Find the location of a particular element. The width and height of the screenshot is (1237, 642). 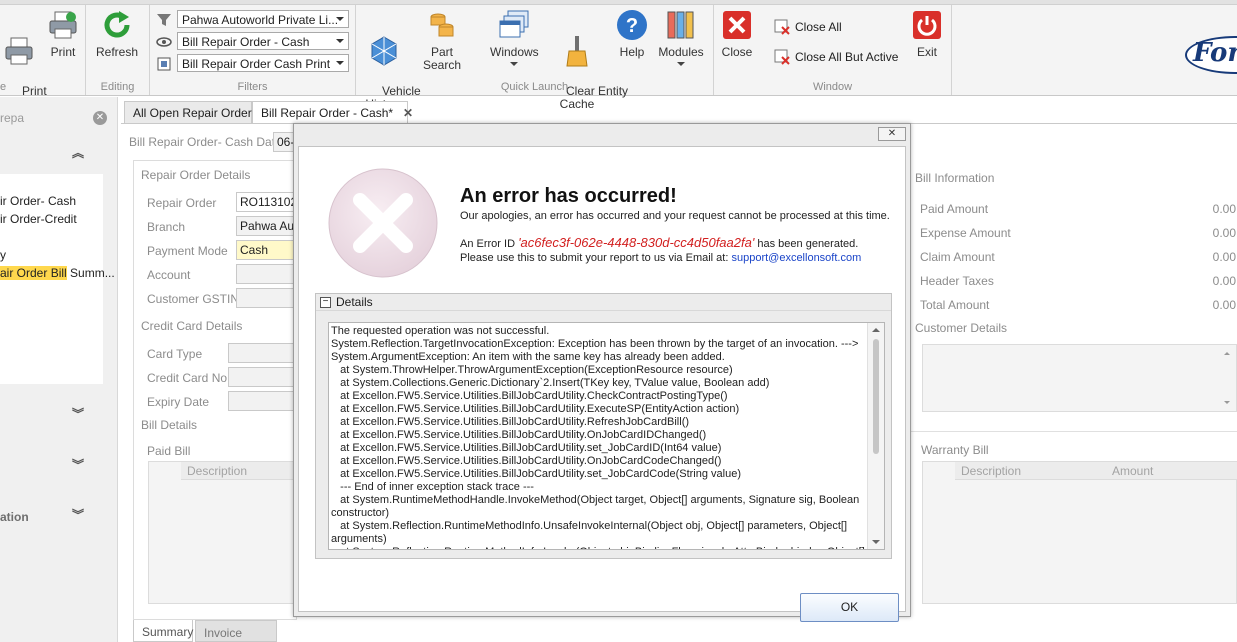

repair-order-value: RO1131025 is located at coordinates (268, 202).